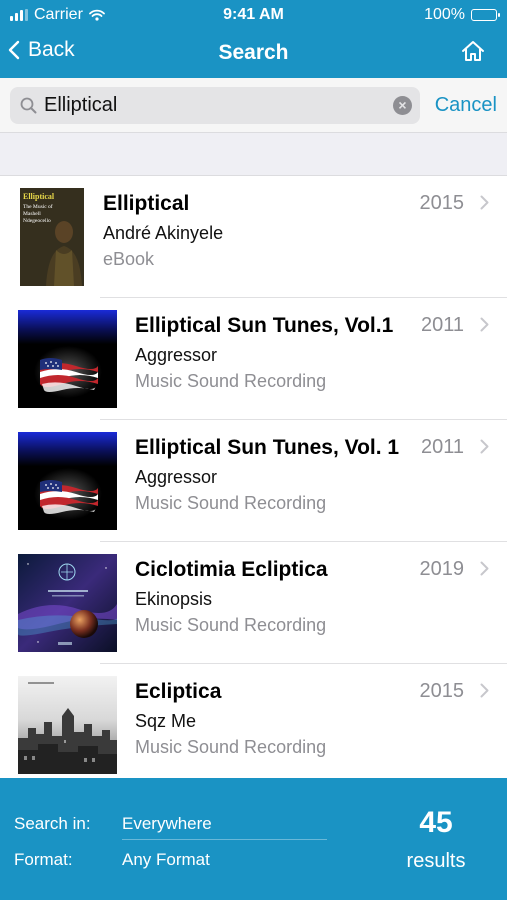 The width and height of the screenshot is (507, 900). I want to click on clear-search-icon: ×, so click(402, 105).